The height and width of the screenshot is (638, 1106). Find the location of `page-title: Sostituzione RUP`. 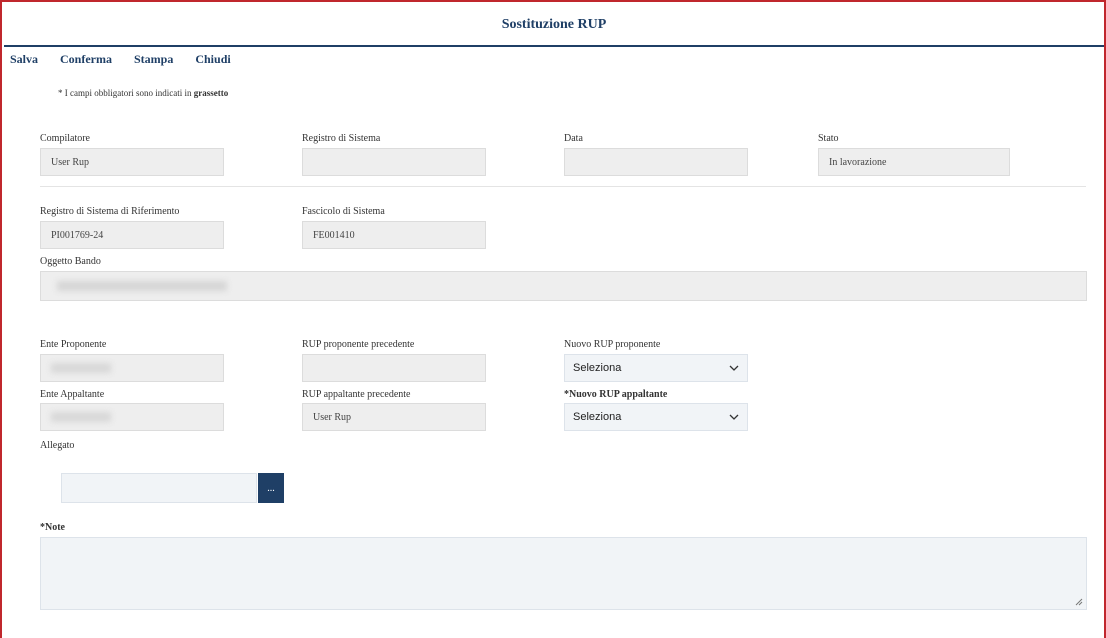

page-title: Sostituzione RUP is located at coordinates (554, 24).